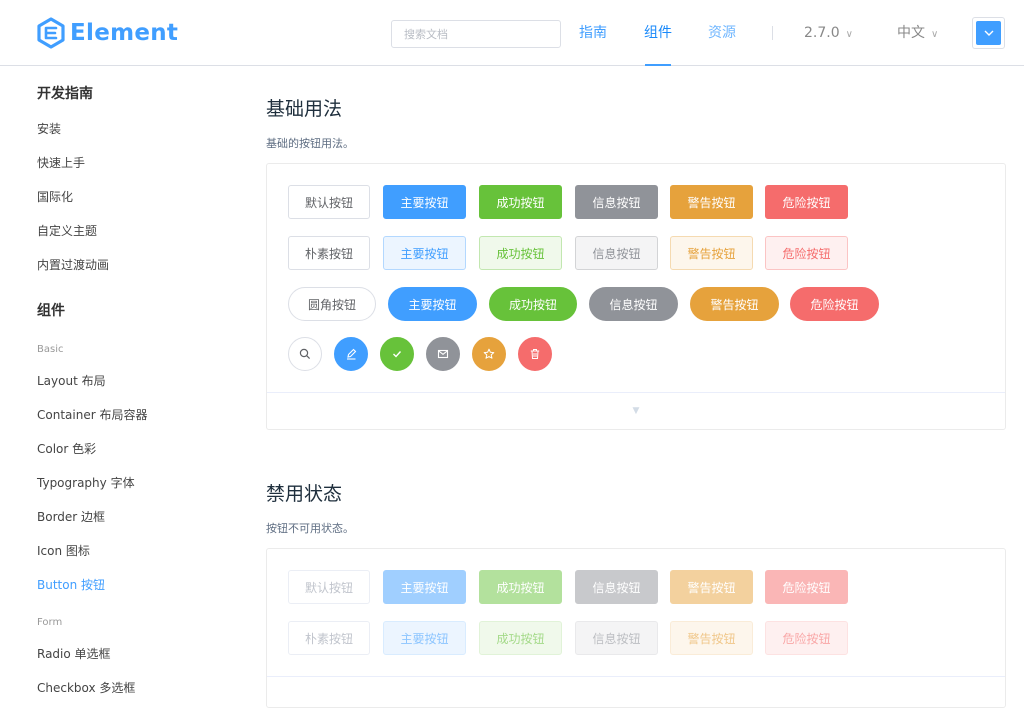 Image resolution: width=1024 pixels, height=708 pixels. I want to click on search-input, so click(476, 34).